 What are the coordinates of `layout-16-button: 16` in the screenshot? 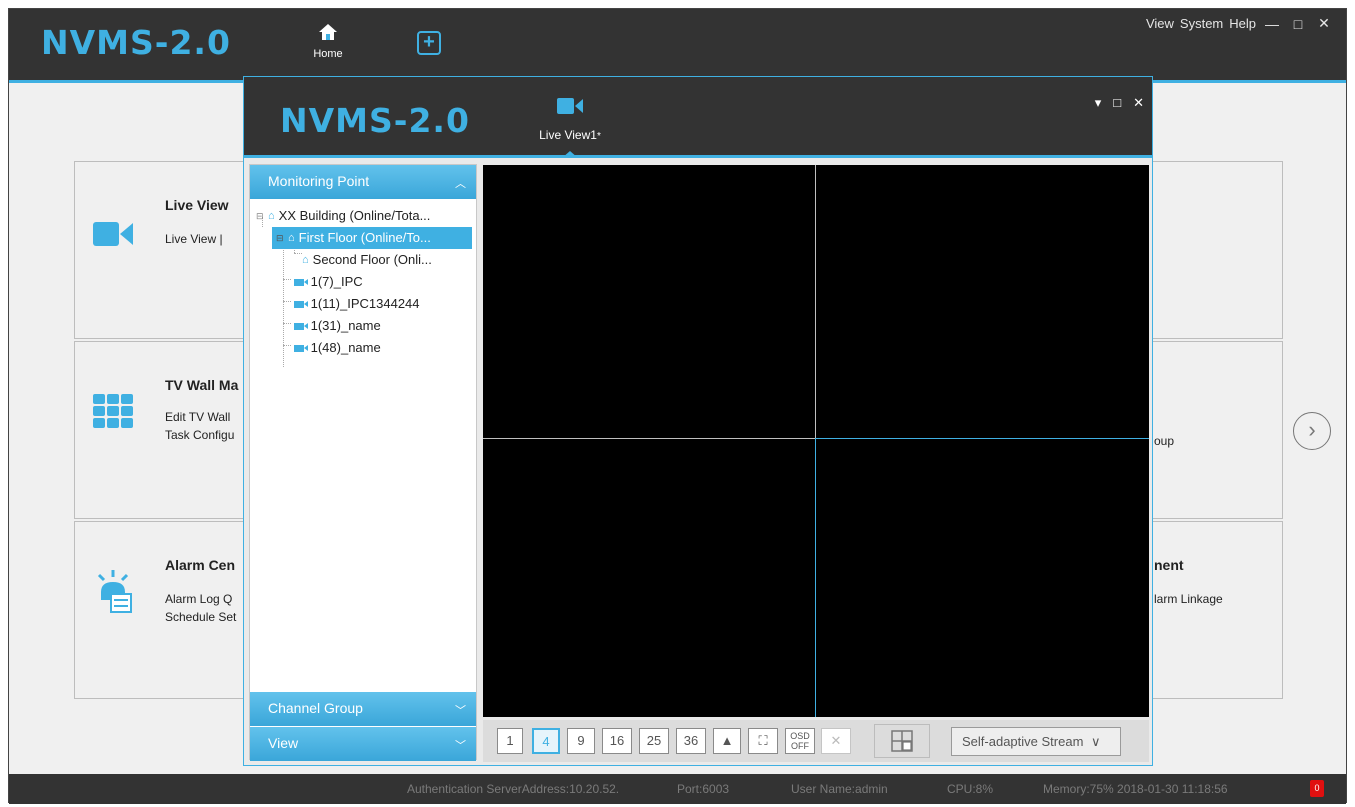 It's located at (617, 741).